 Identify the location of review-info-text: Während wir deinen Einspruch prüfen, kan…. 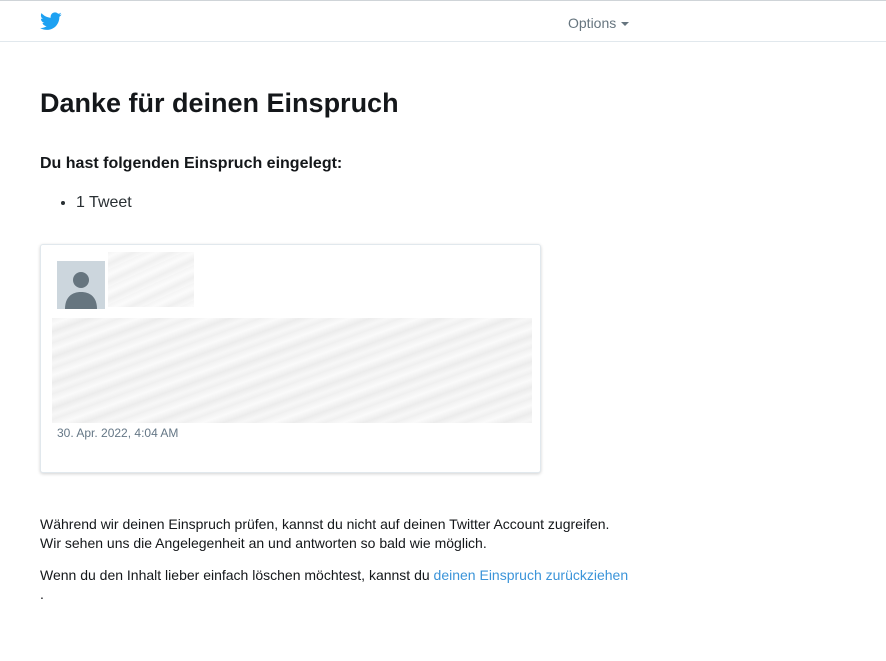
(324, 534).